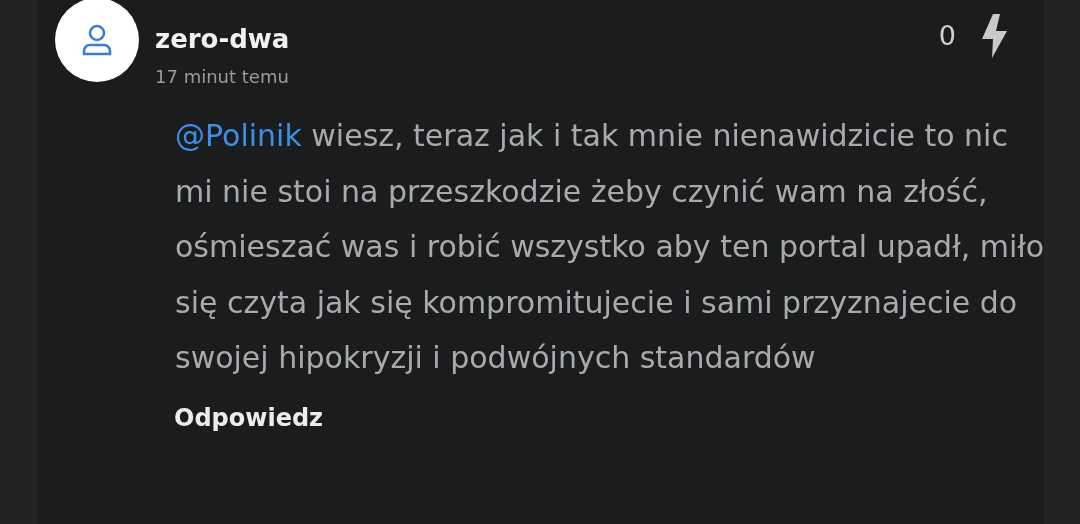  I want to click on vote-count: 0, so click(947, 35).